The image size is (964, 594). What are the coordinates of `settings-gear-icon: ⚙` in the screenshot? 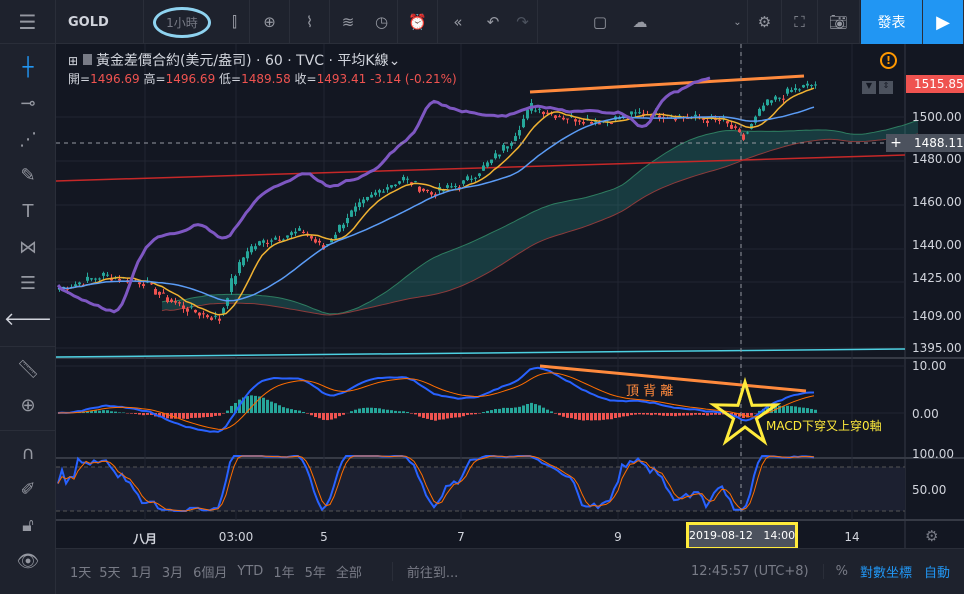 It's located at (765, 22).